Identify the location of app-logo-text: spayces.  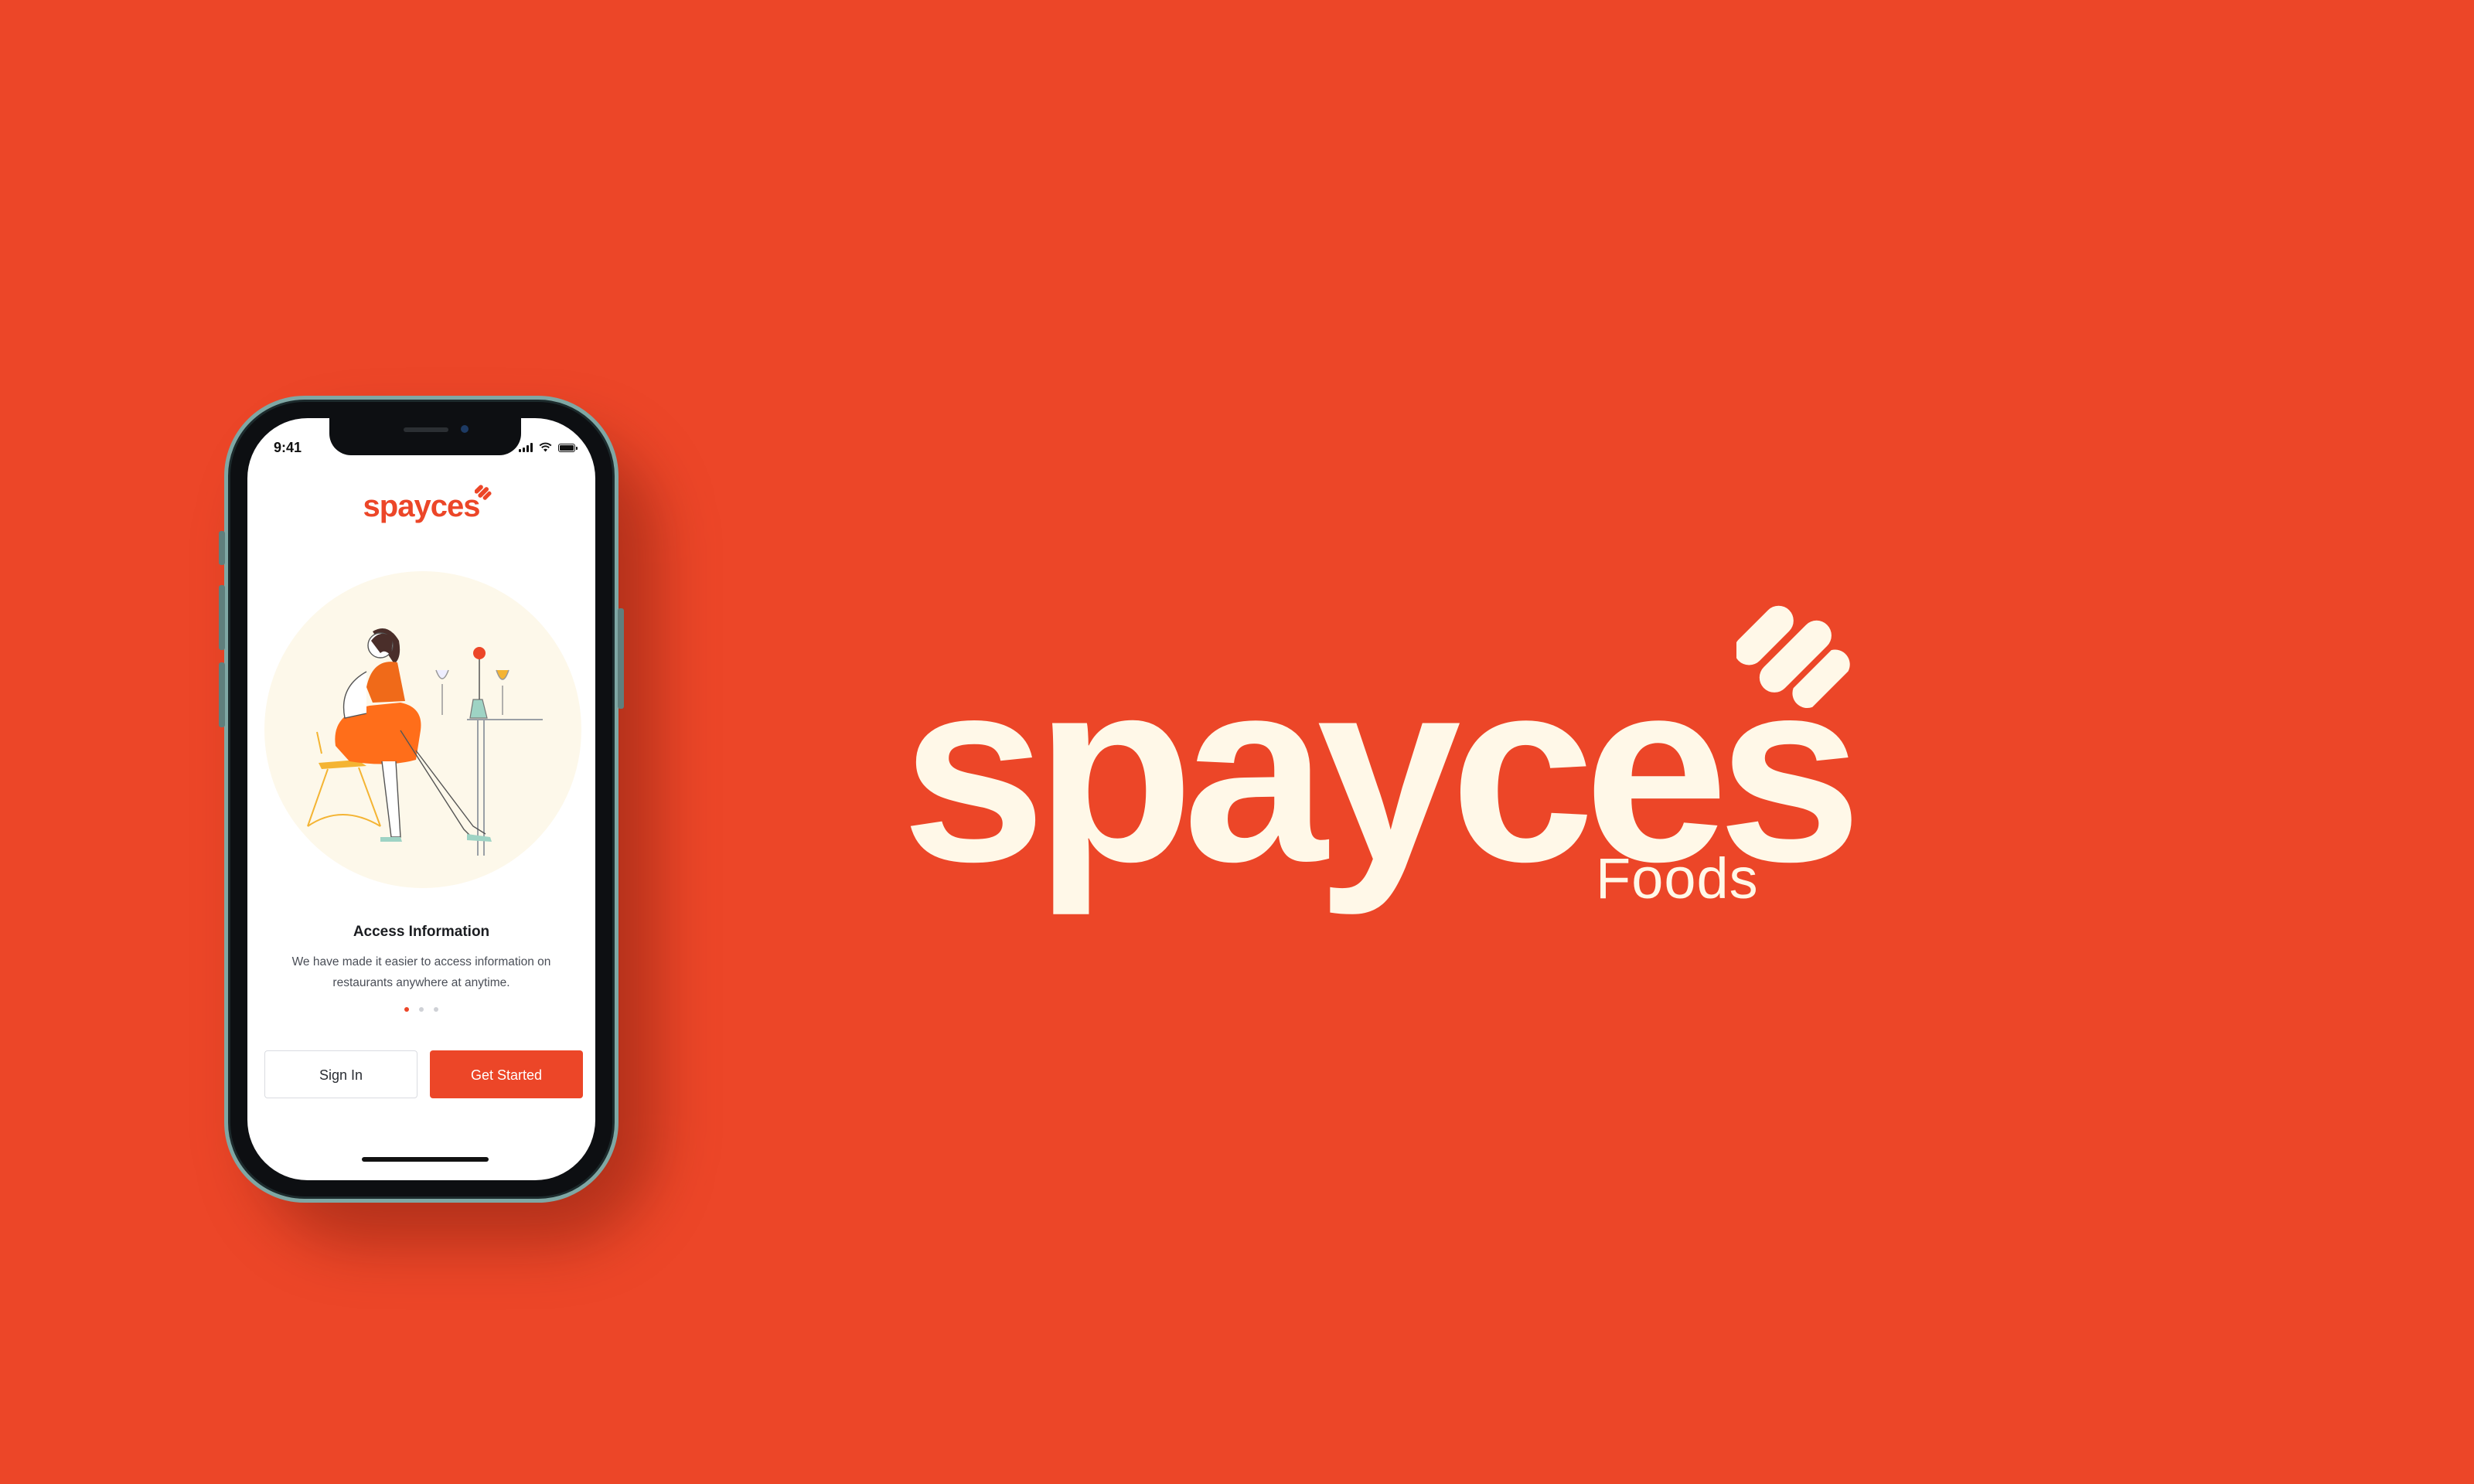
(422, 506).